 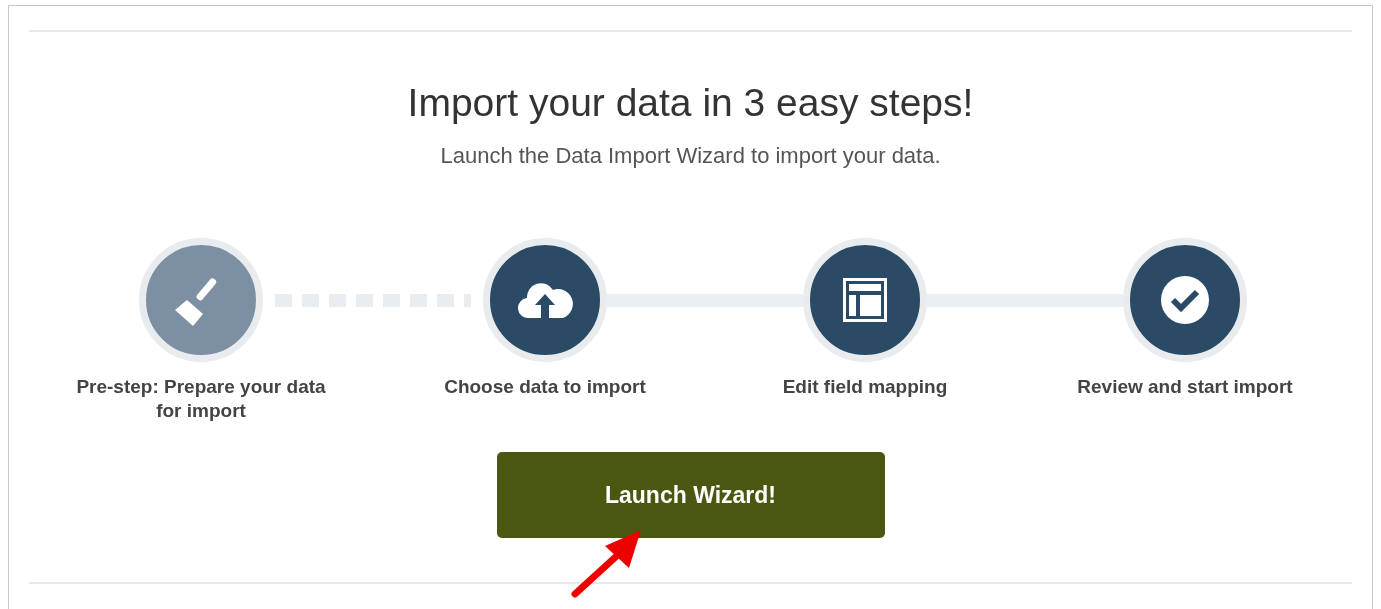 I want to click on launch-wizard-button: Launch Wizard!, so click(x=690, y=495).